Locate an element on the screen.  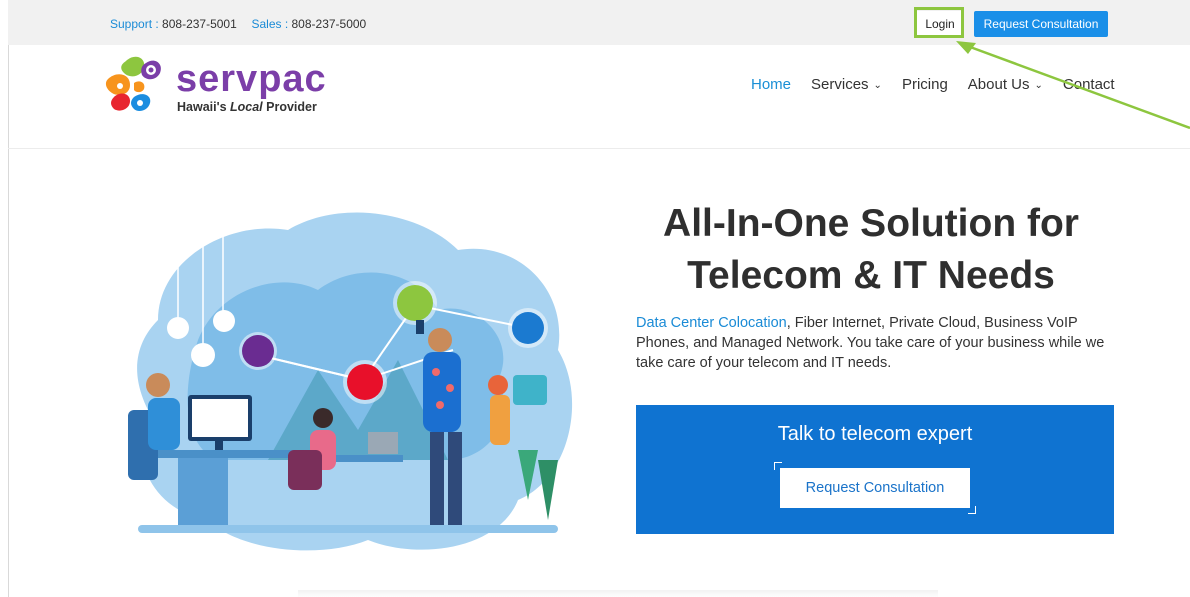
nav-services-label: Services is located at coordinates (840, 84).